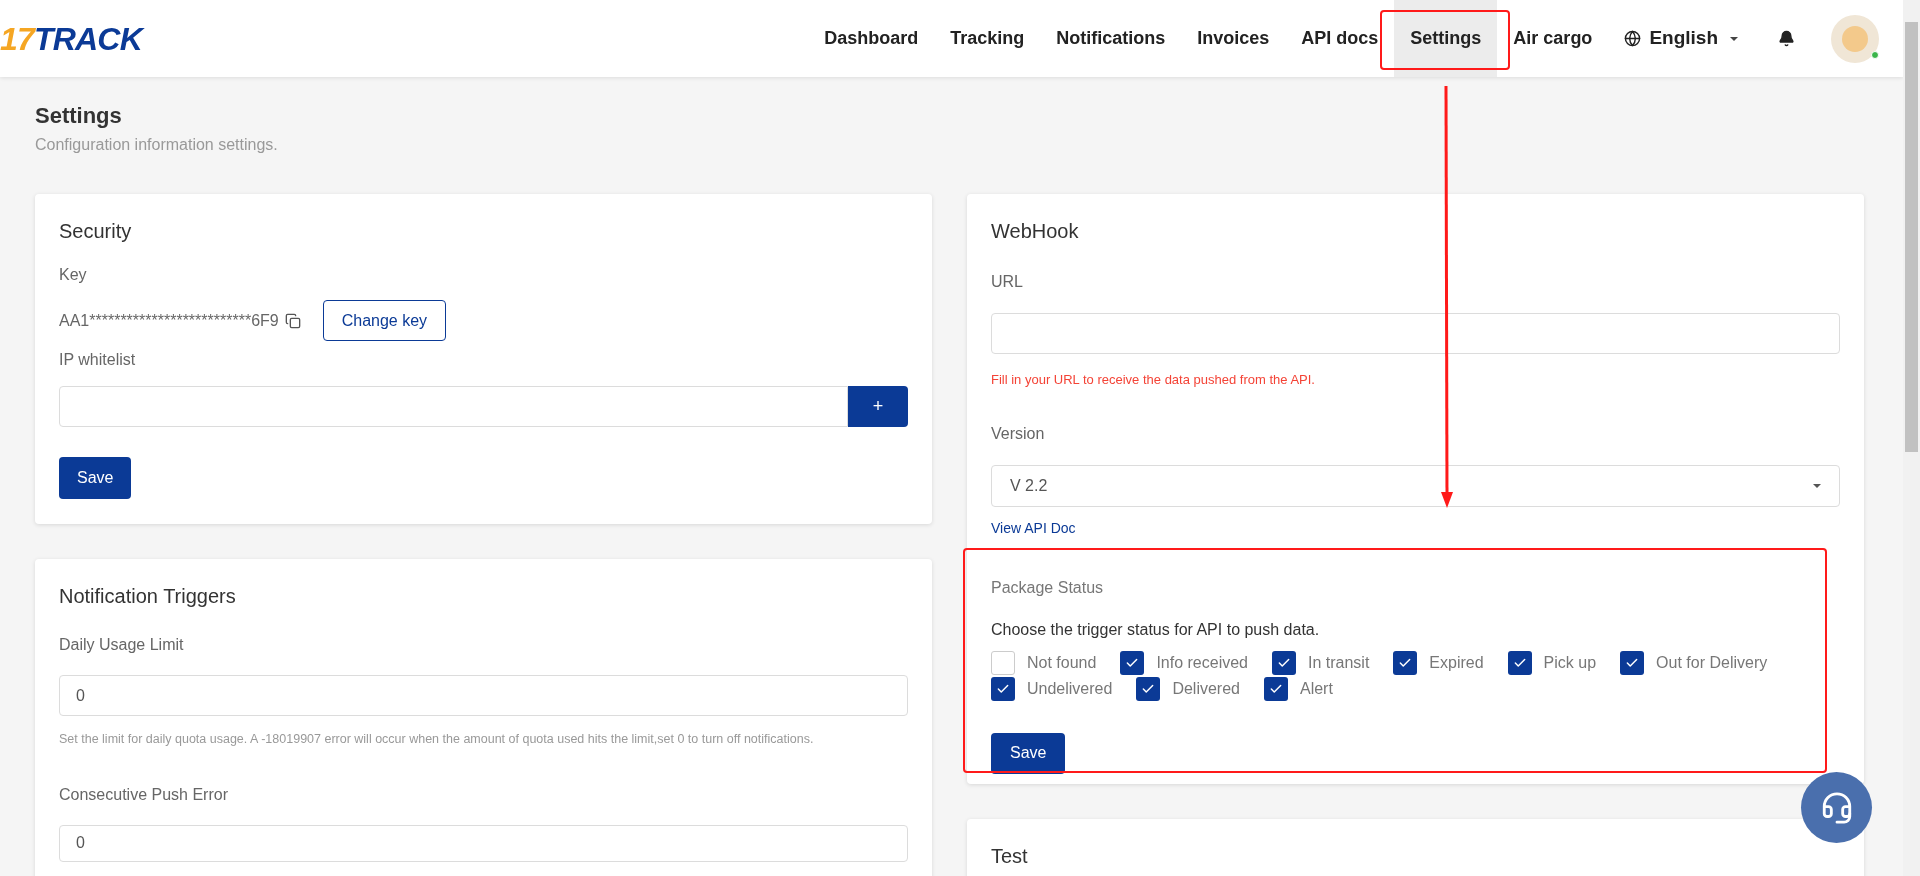 The height and width of the screenshot is (876, 1920). I want to click on field-label: Consecutive Push Error, so click(144, 794).